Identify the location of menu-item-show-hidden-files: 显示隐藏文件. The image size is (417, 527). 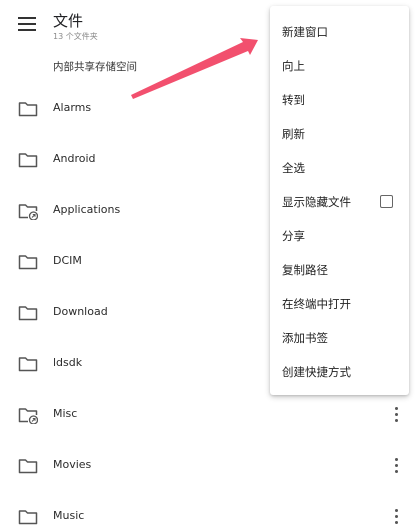
(339, 202).